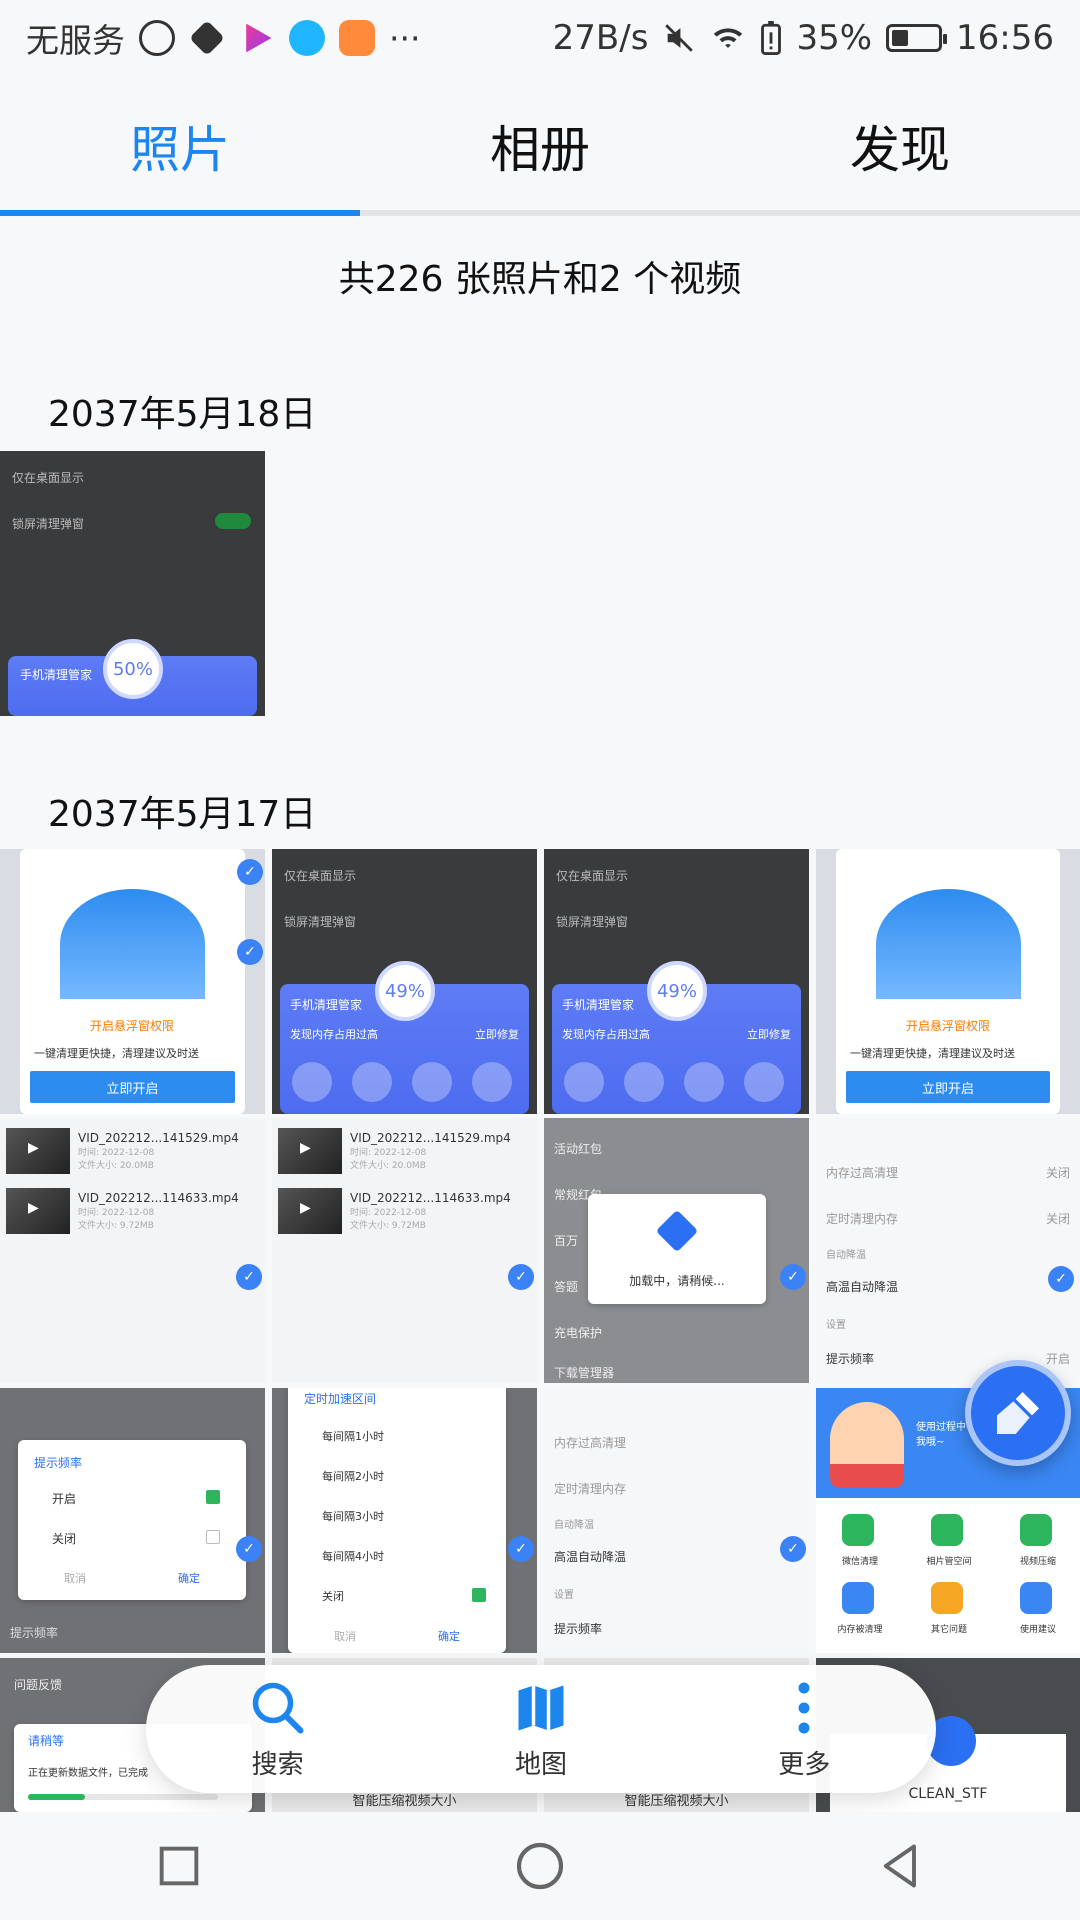 The image size is (1080, 1920). What do you see at coordinates (182, 414) in the screenshot?
I see `date-header: 2037年5月18日` at bounding box center [182, 414].